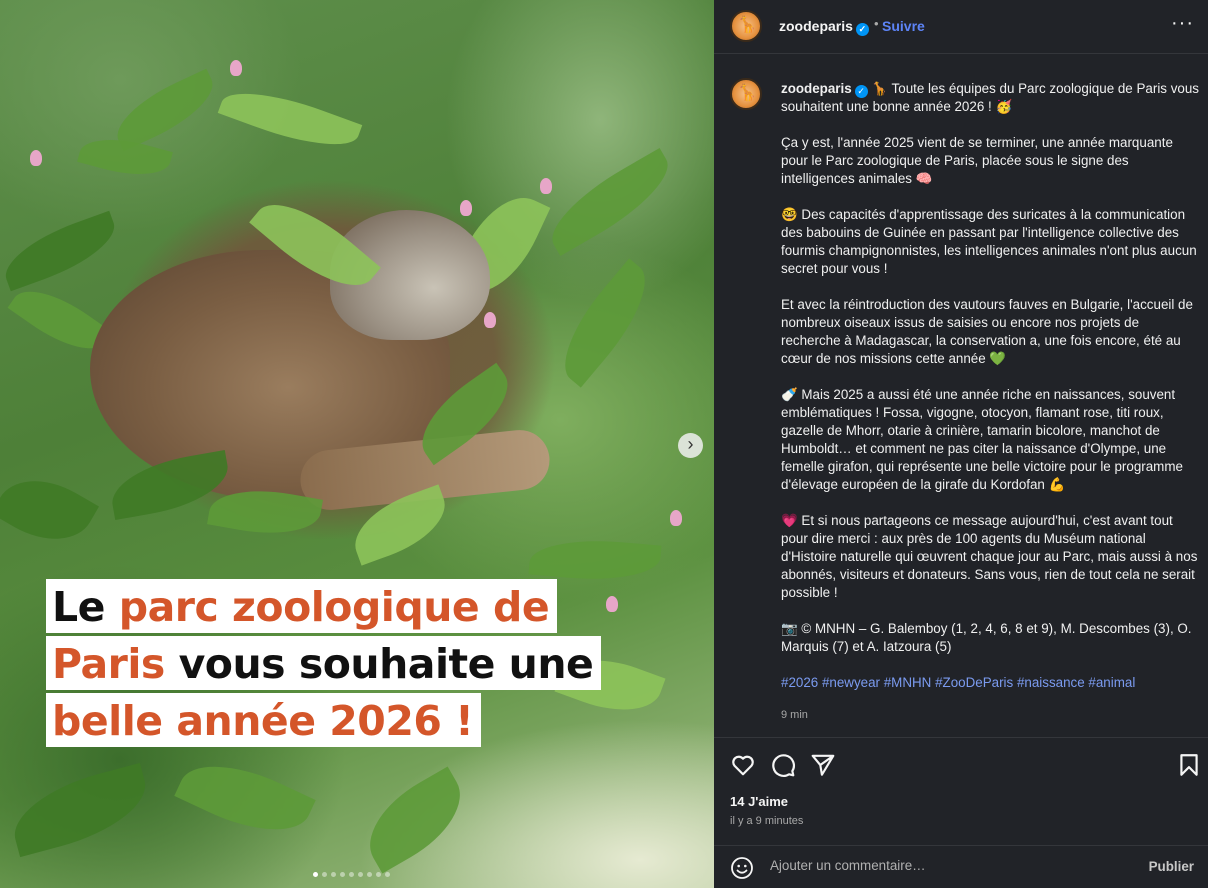 This screenshot has height=888, width=1208. I want to click on like-count: 14 J'aime, so click(759, 801).